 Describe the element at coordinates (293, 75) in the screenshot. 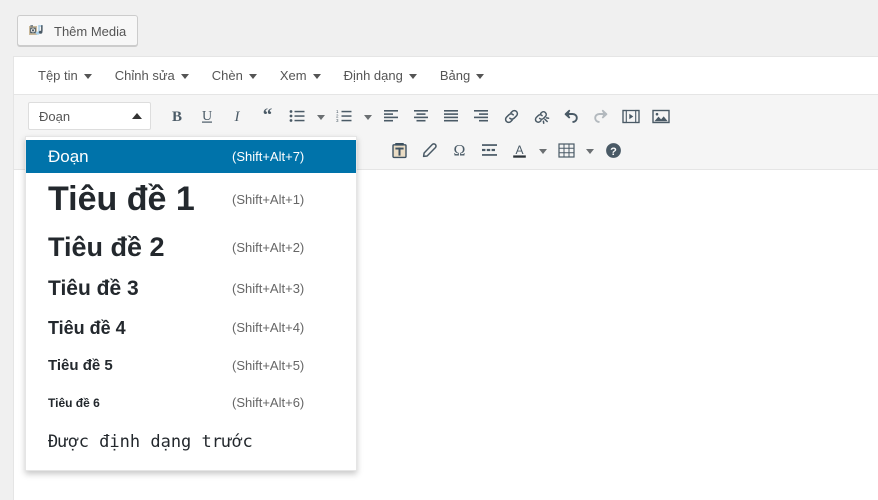

I see `menu-item-view-label: Xem` at that location.